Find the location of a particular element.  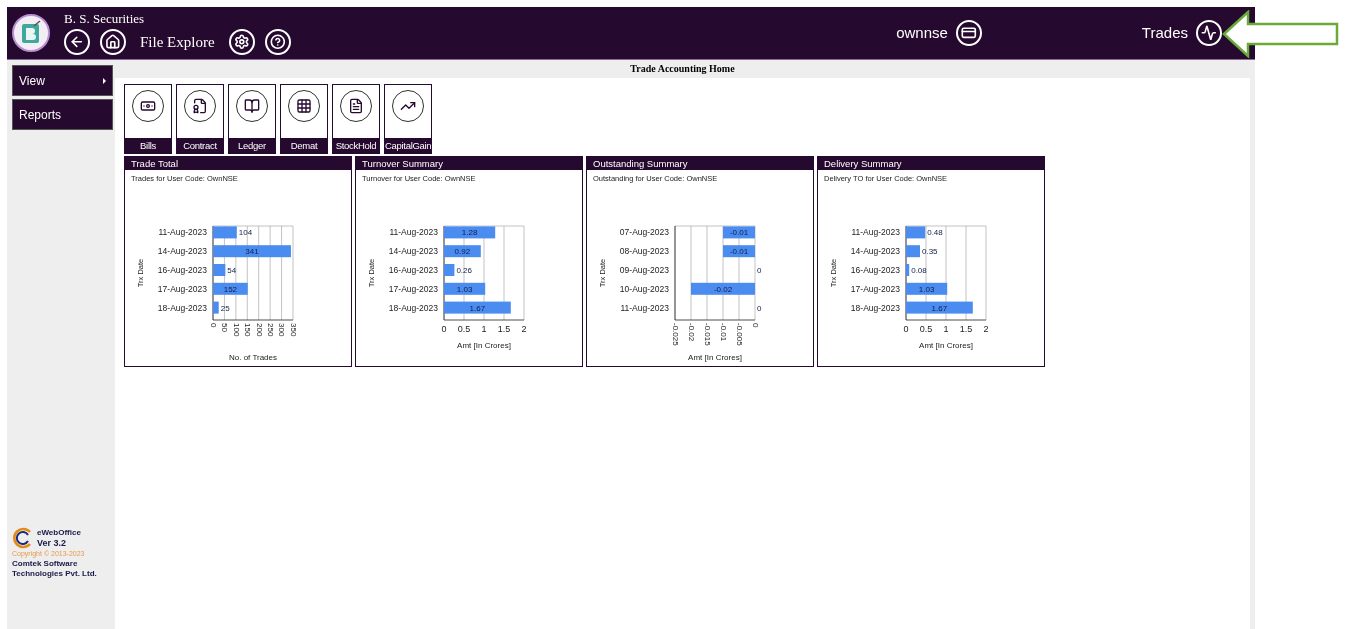

data-label: 0.48 is located at coordinates (935, 233).